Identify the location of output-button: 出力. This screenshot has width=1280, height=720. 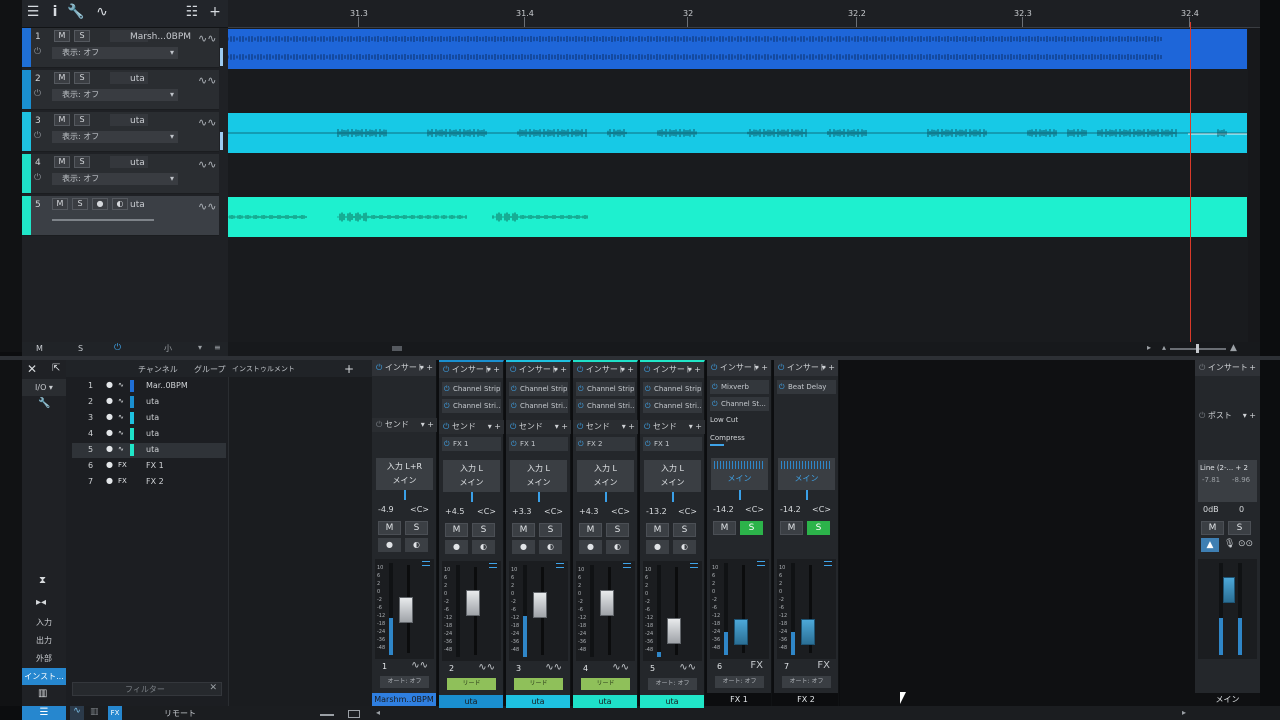
(44, 640).